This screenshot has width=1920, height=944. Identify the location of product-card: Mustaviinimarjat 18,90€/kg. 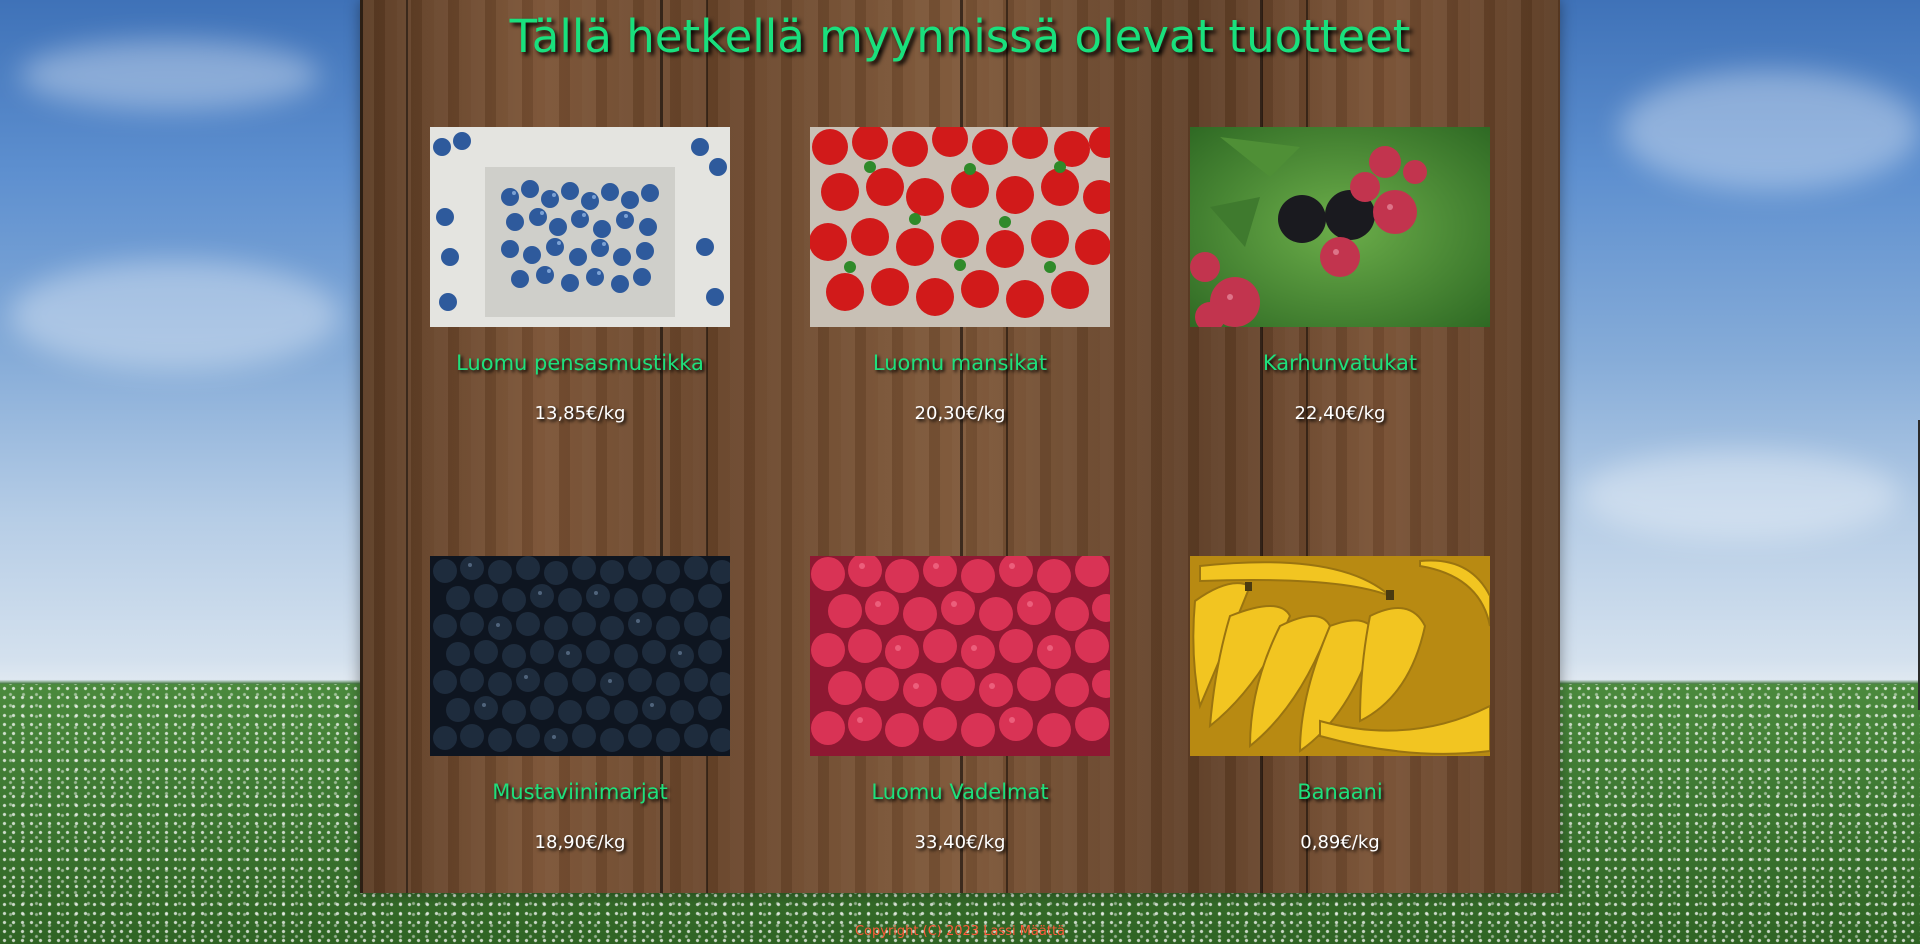
(580, 704).